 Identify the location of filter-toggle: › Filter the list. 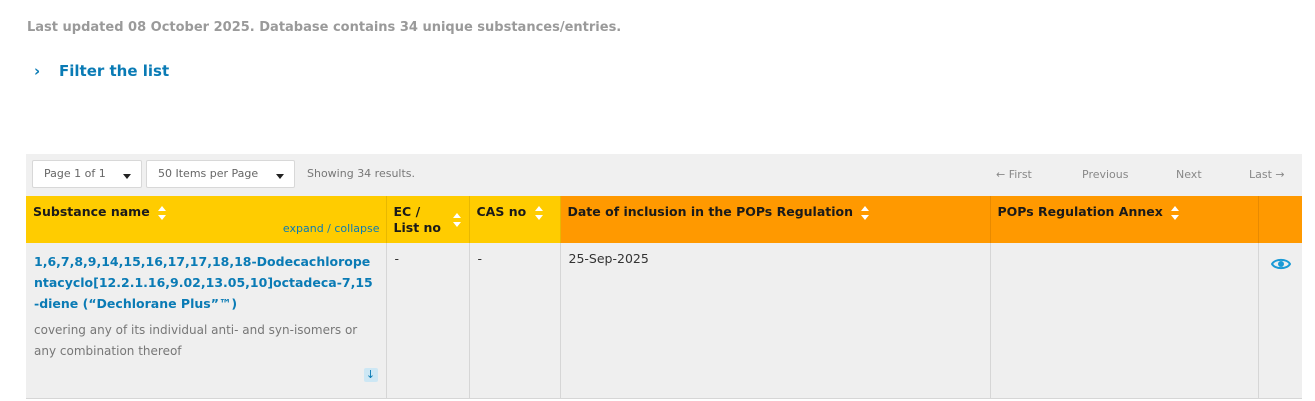
(101, 71).